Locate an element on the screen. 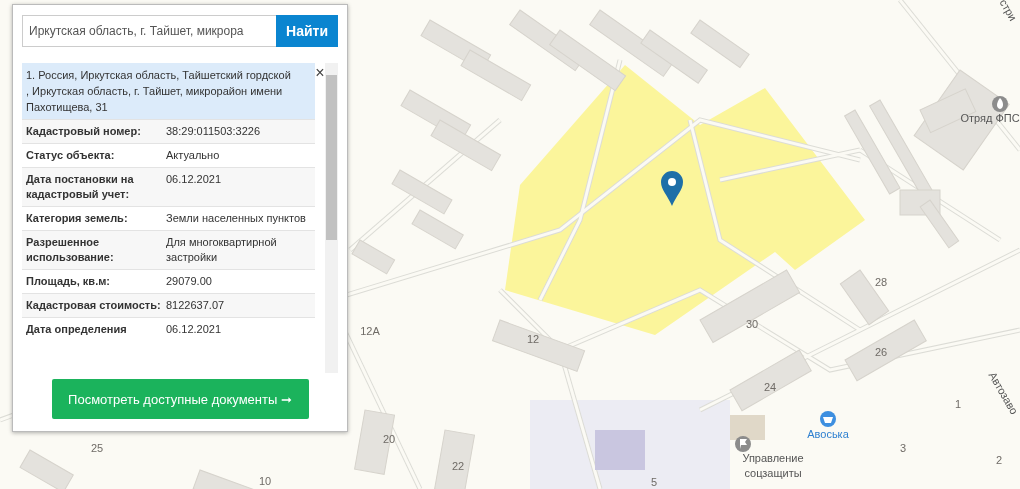 Image resolution: width=1020 pixels, height=489 pixels. shop-label: Авоська is located at coordinates (828, 434).